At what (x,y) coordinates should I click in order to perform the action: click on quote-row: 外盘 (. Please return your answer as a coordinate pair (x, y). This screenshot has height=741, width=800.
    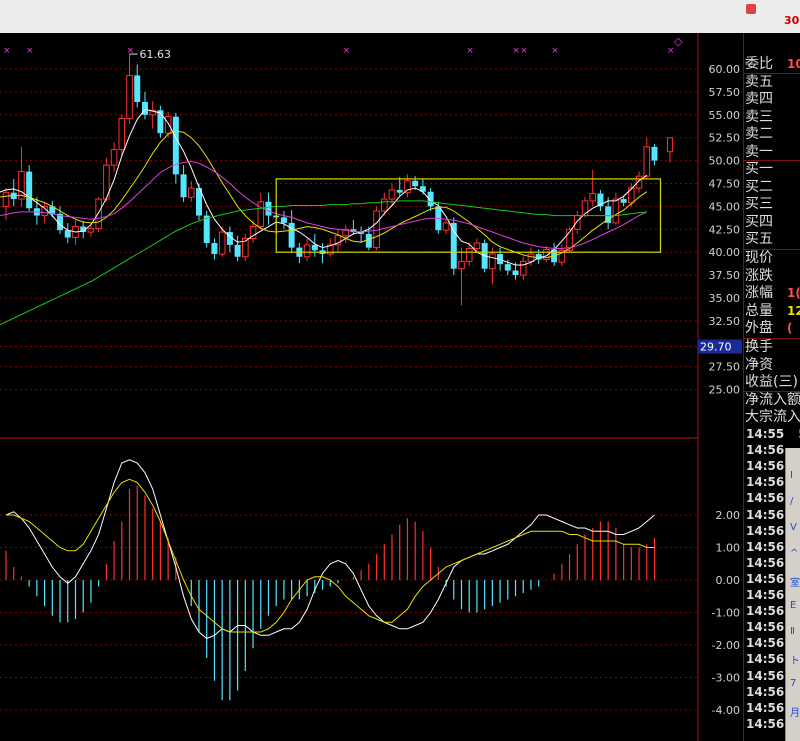
    Looking at the image, I should click on (768, 328).